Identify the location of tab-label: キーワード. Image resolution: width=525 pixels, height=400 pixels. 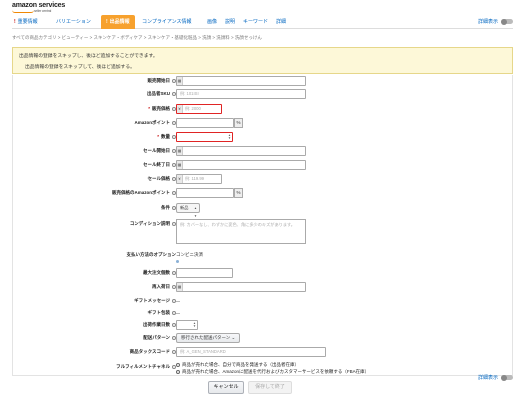
(256, 22).